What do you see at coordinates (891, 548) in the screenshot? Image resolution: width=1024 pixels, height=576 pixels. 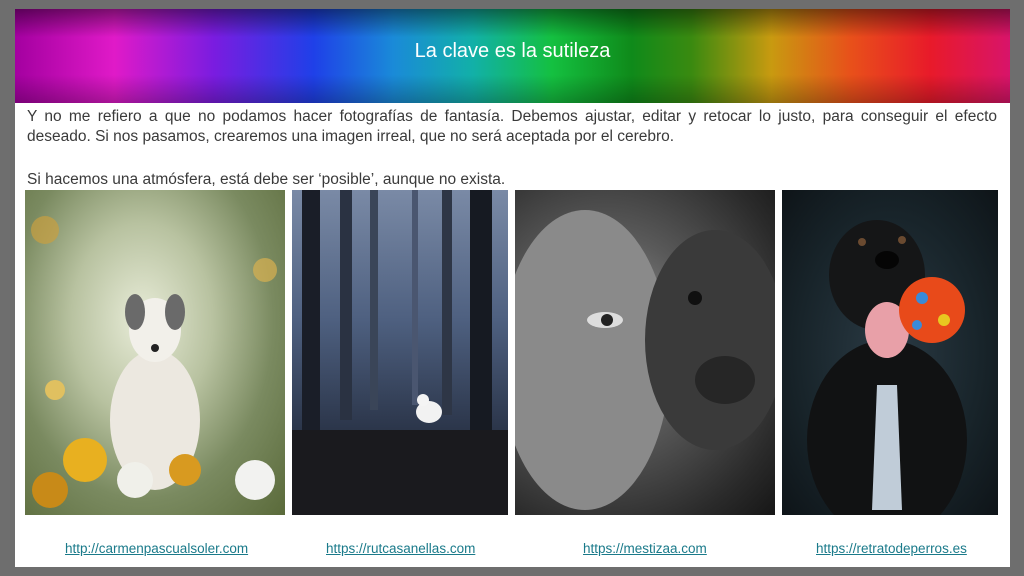 I see `link-retratodeperros: https://retratodeperros.es` at bounding box center [891, 548].